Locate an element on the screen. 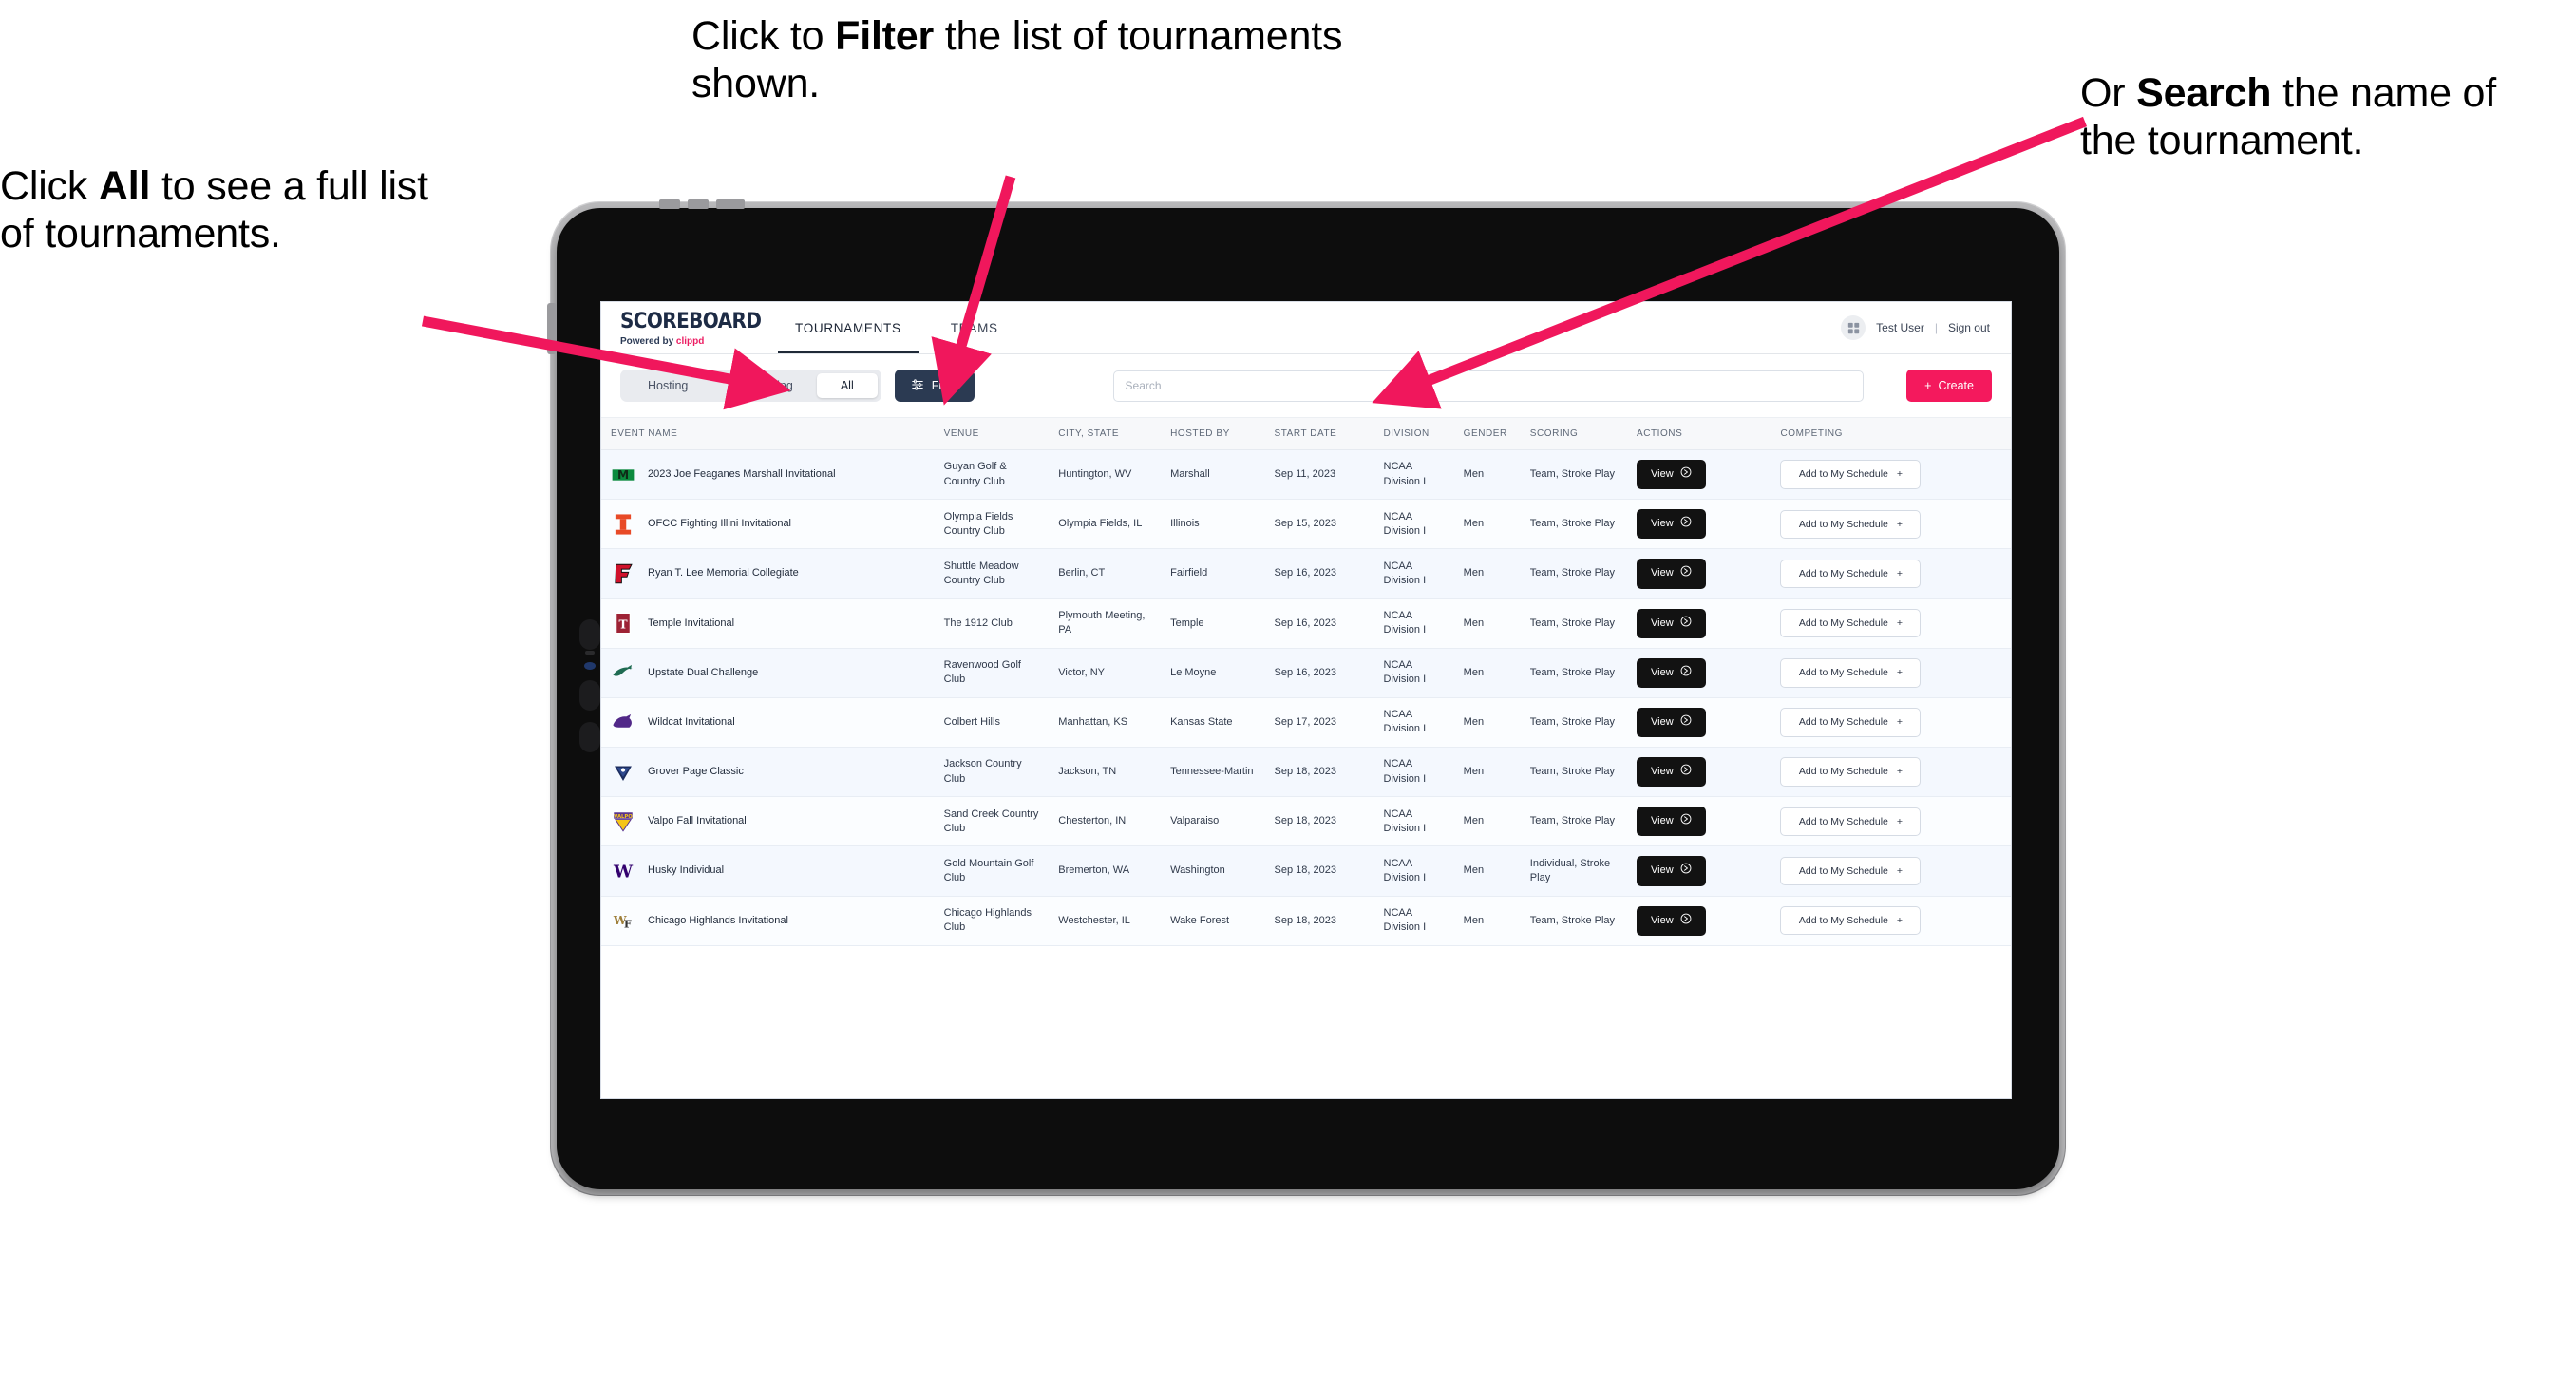 This screenshot has width=2576, height=1386. brand-tagline-prefix: Powered by is located at coordinates (648, 341).